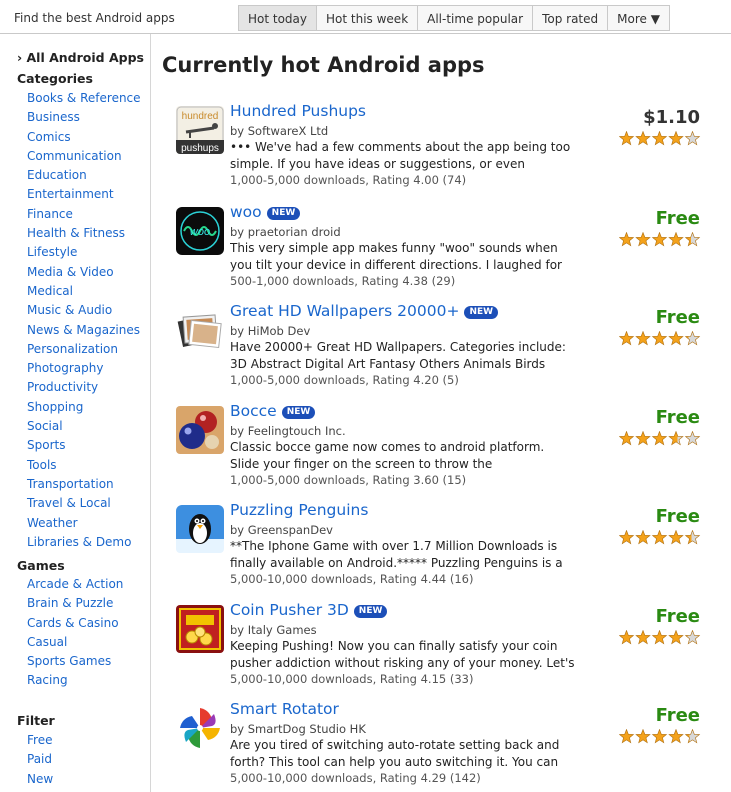 The image size is (731, 792). What do you see at coordinates (84, 117) in the screenshot?
I see `sidebar-category-business: Business` at bounding box center [84, 117].